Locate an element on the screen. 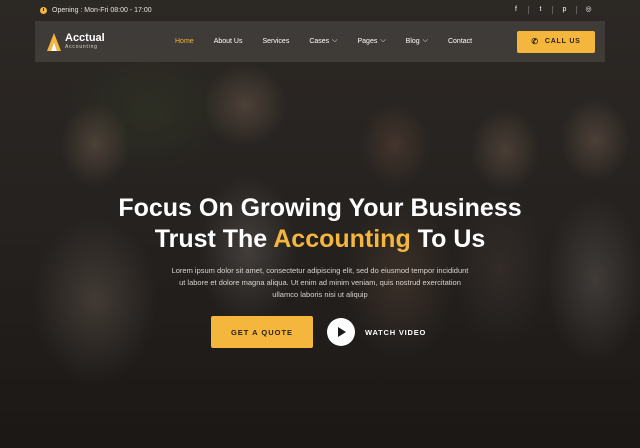 The width and height of the screenshot is (640, 448). call-us-label: CALL US is located at coordinates (562, 41).